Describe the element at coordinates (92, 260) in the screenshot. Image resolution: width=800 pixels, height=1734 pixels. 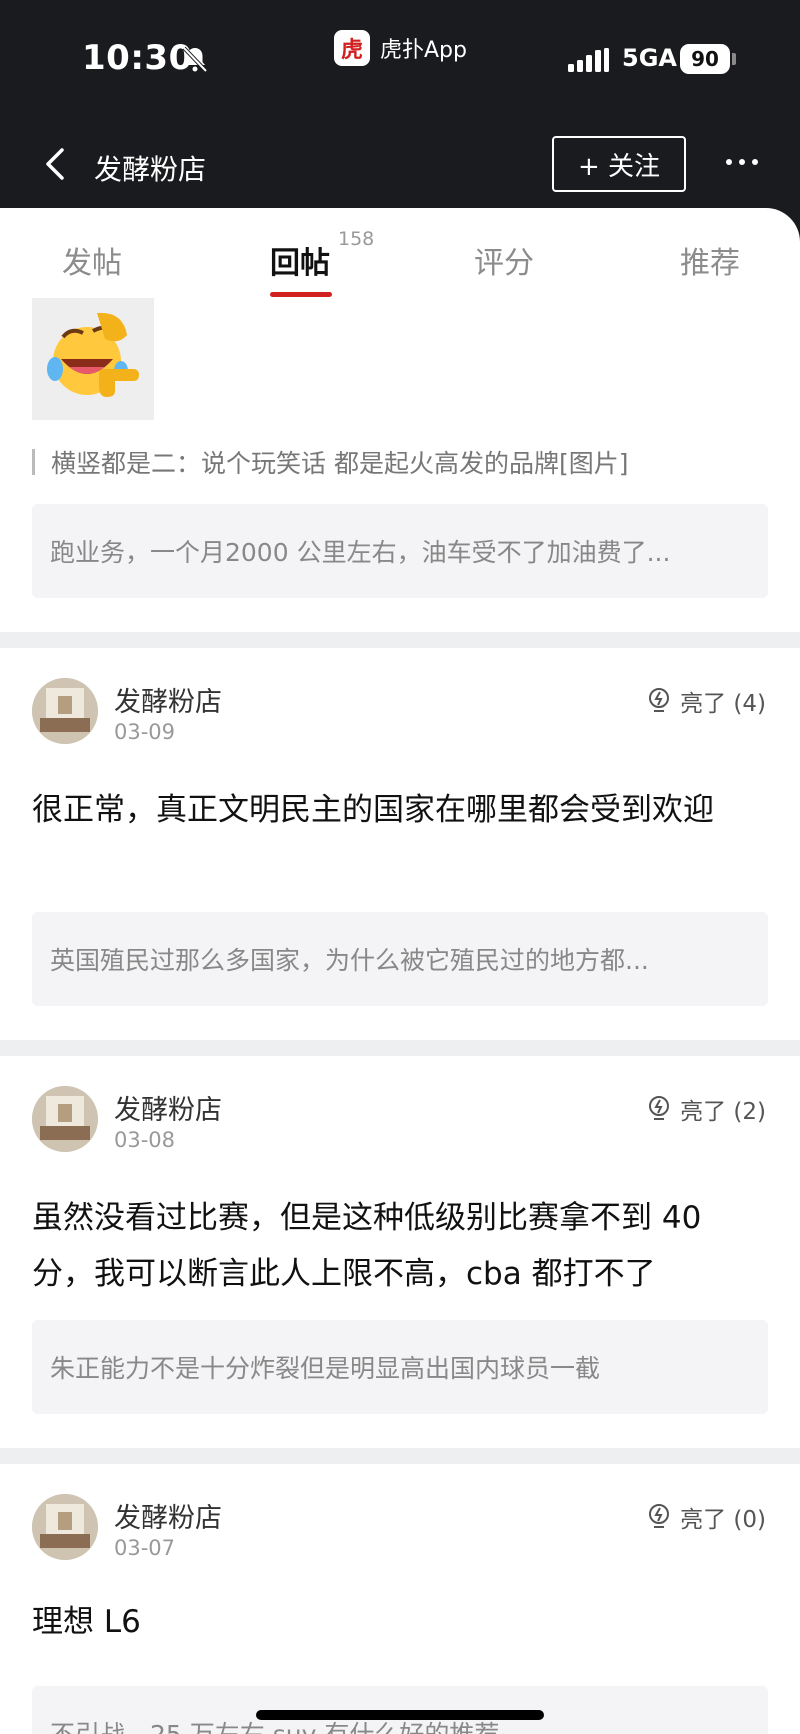
I see `tab-posts: 发帖` at that location.